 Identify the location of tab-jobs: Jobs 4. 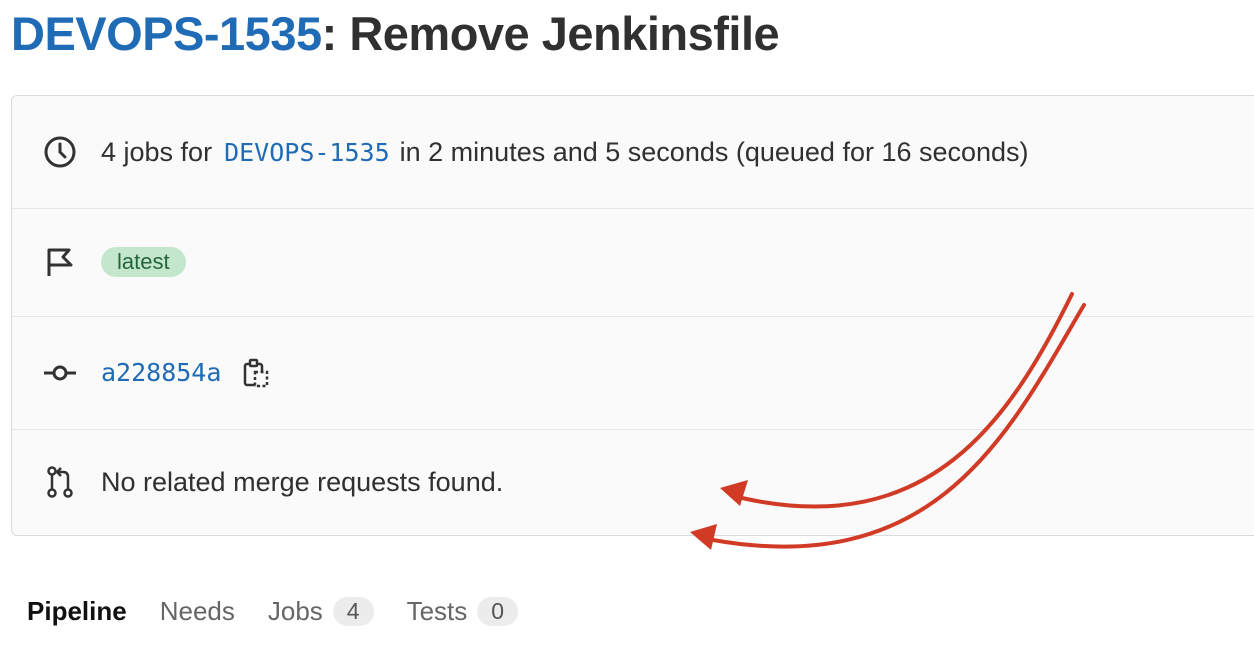
(321, 611).